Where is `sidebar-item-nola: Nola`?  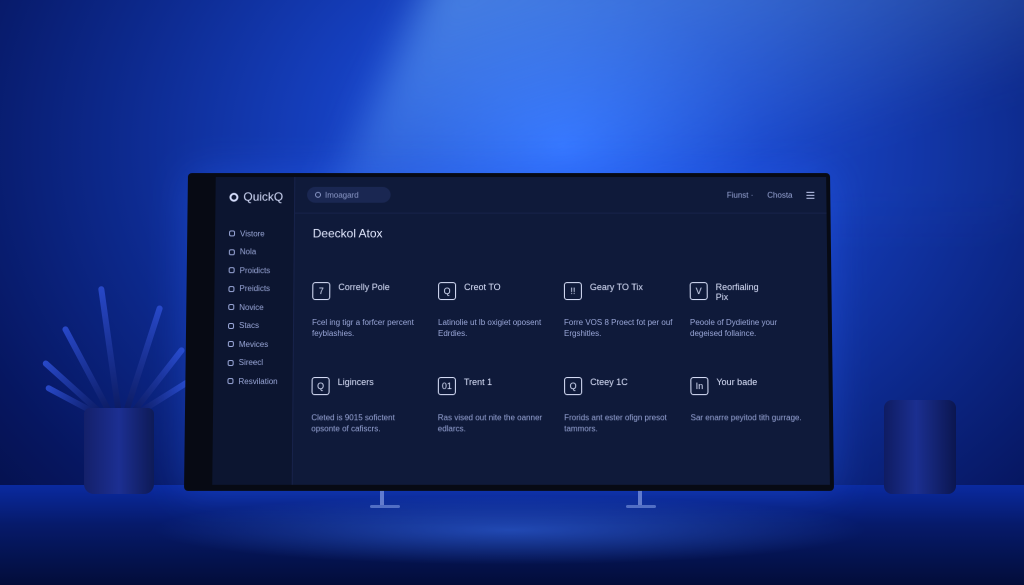 sidebar-item-nola: Nola is located at coordinates (254, 252).